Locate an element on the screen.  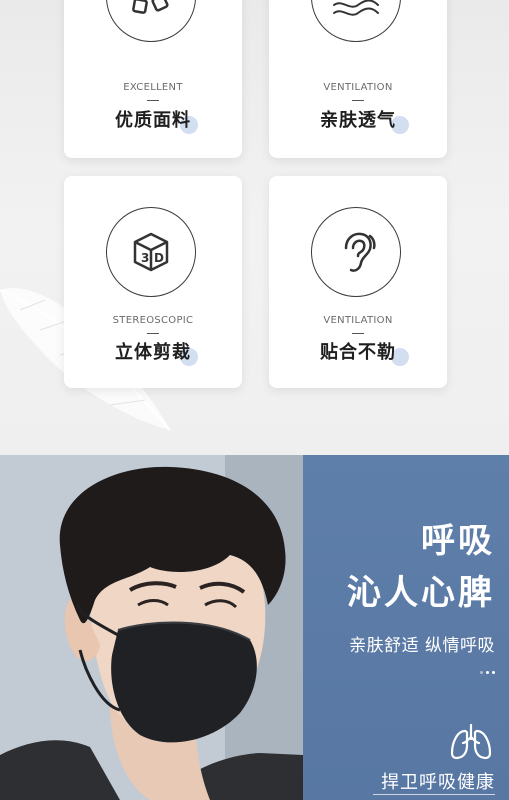
svg-text: D is located at coordinates (159, 258).